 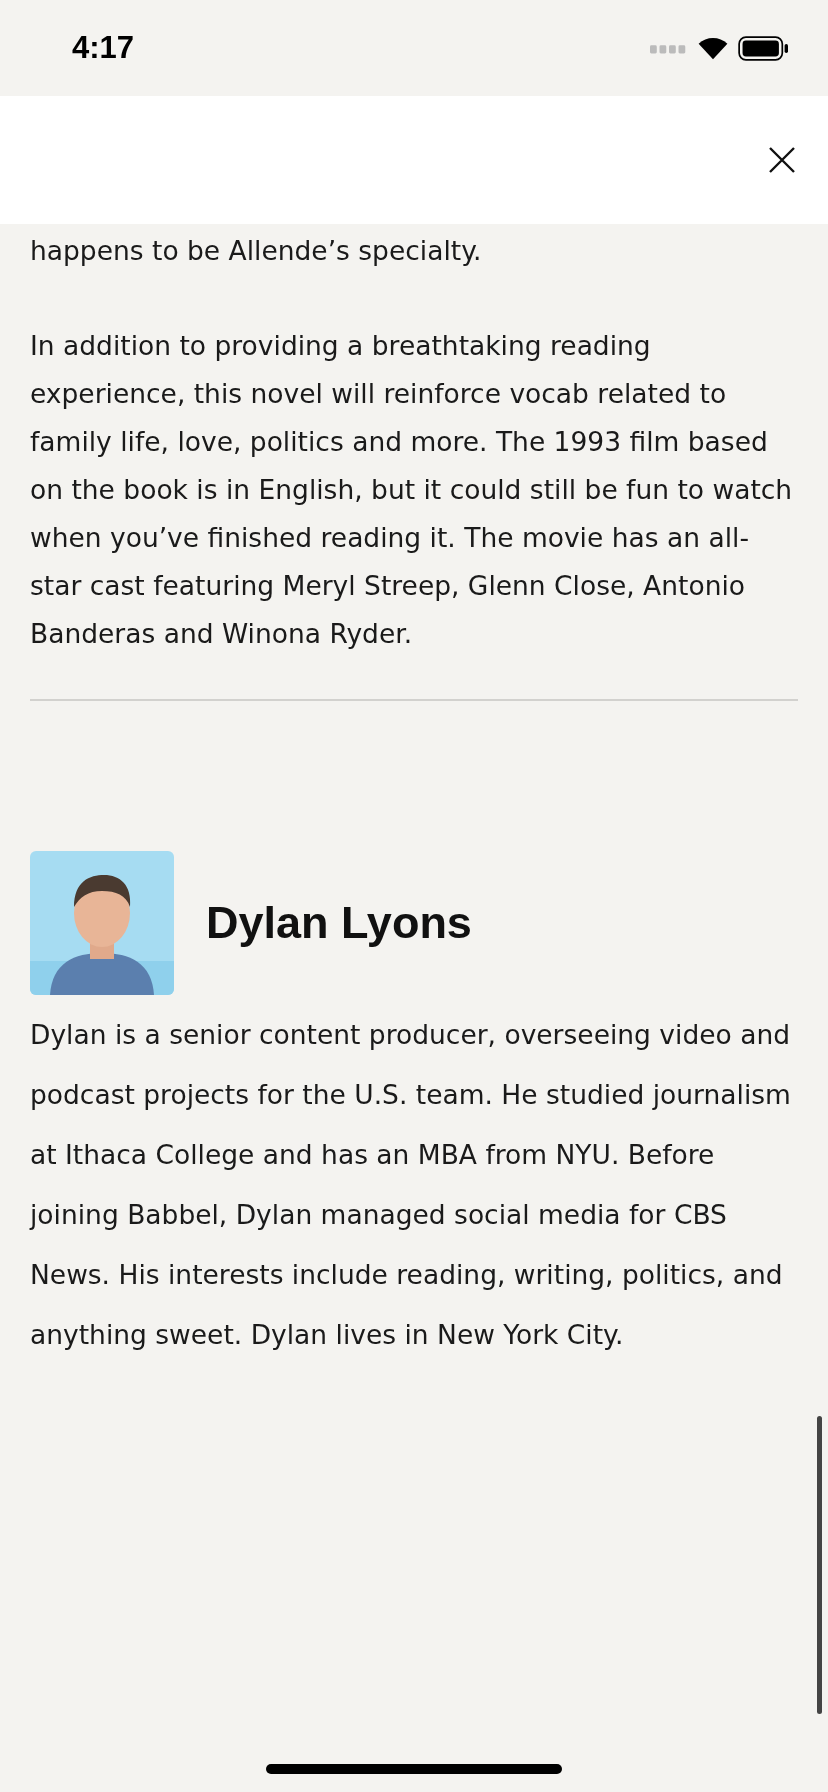 I want to click on paragraph: happens to be Allende’s specialty., so click(x=256, y=251).